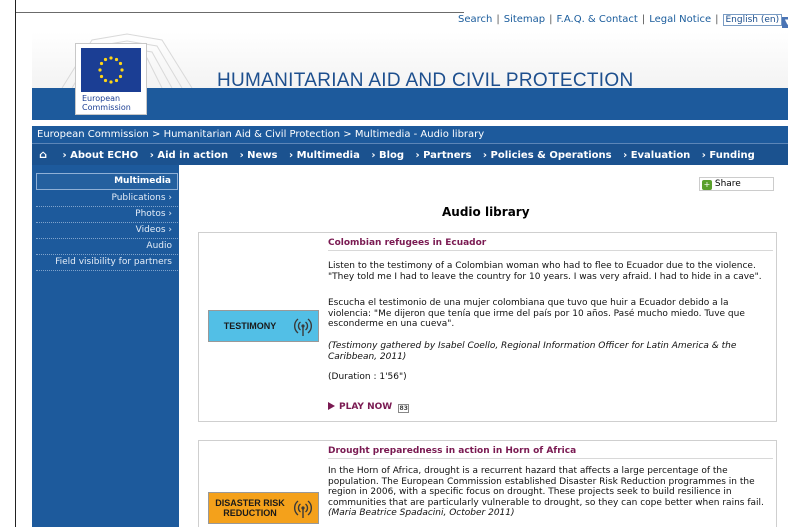 This screenshot has width=788, height=527. Describe the element at coordinates (680, 19) in the screenshot. I see `legal-notice-link: Legal Notice` at that location.